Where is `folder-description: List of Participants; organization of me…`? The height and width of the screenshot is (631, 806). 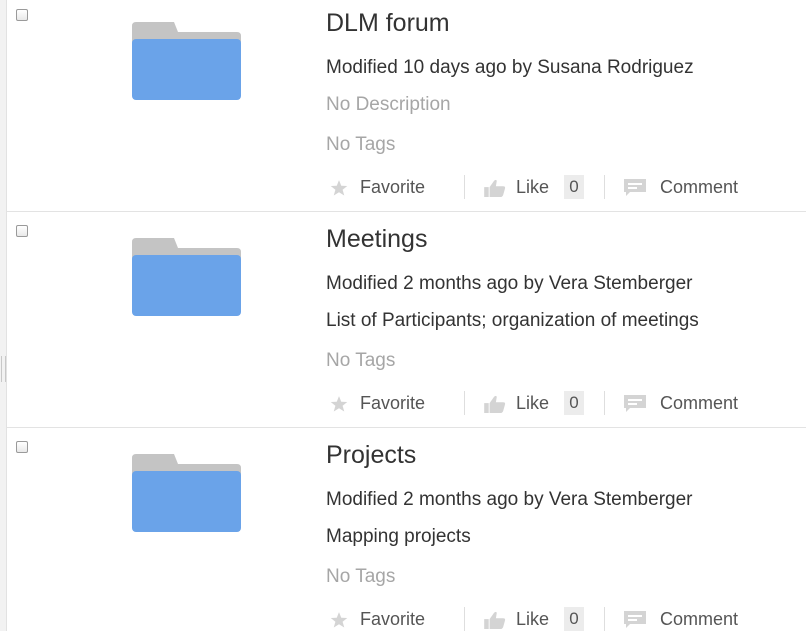
folder-description: List of Participants; organization of me… is located at coordinates (512, 320).